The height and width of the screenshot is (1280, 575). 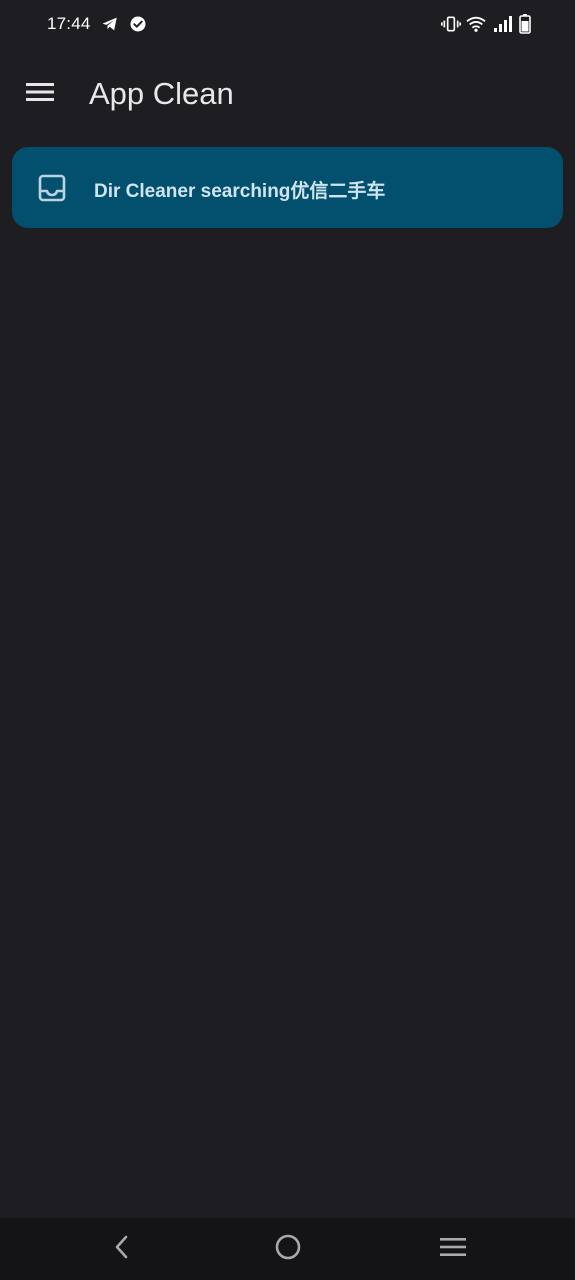 I want to click on home-button, so click(x=288, y=1249).